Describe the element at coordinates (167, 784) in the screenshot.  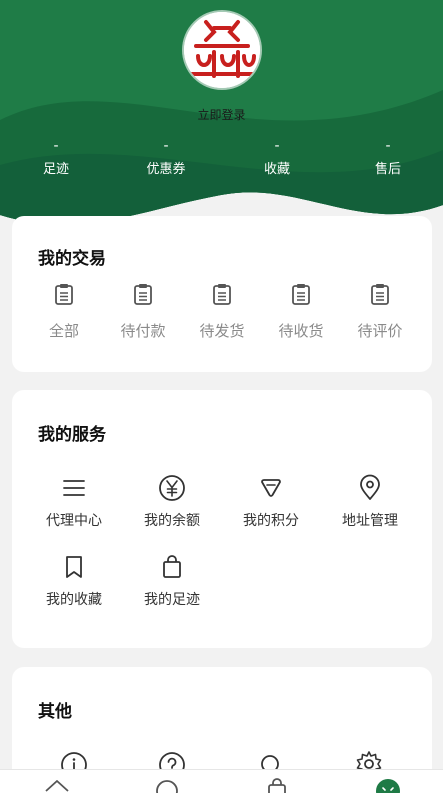
I see `discover-icon` at that location.